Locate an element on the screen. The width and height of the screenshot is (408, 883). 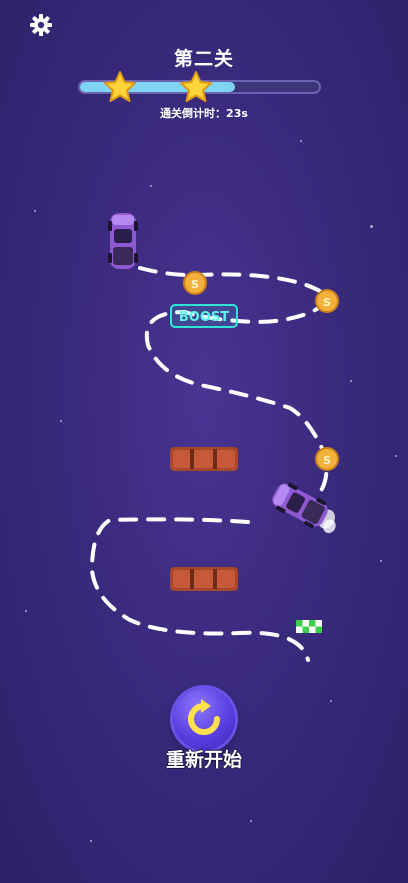
restart-icon is located at coordinates (204, 717).